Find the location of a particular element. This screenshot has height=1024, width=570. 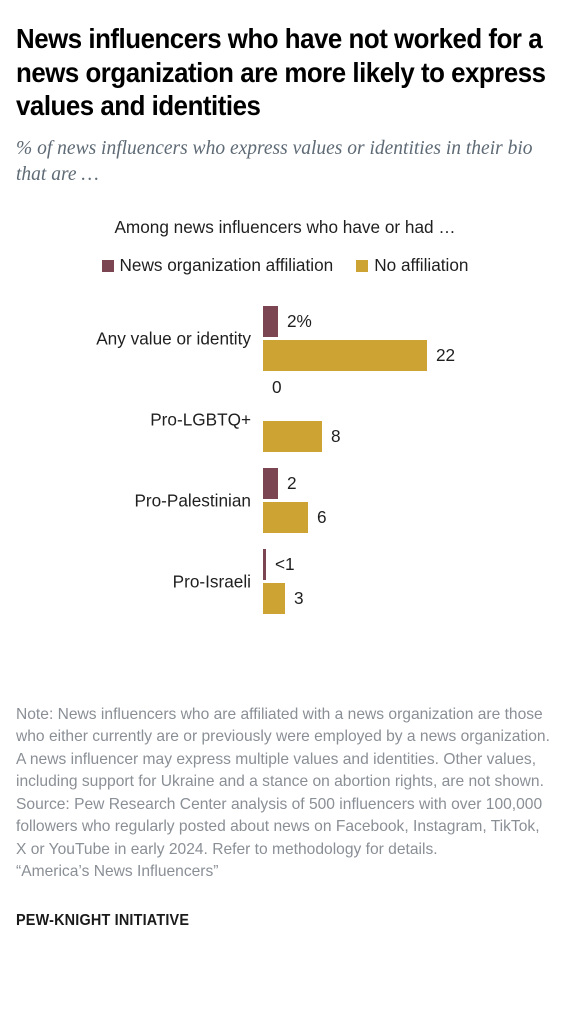

legend-item-news-organization-affiliation: News organization affiliation is located at coordinates (217, 265).